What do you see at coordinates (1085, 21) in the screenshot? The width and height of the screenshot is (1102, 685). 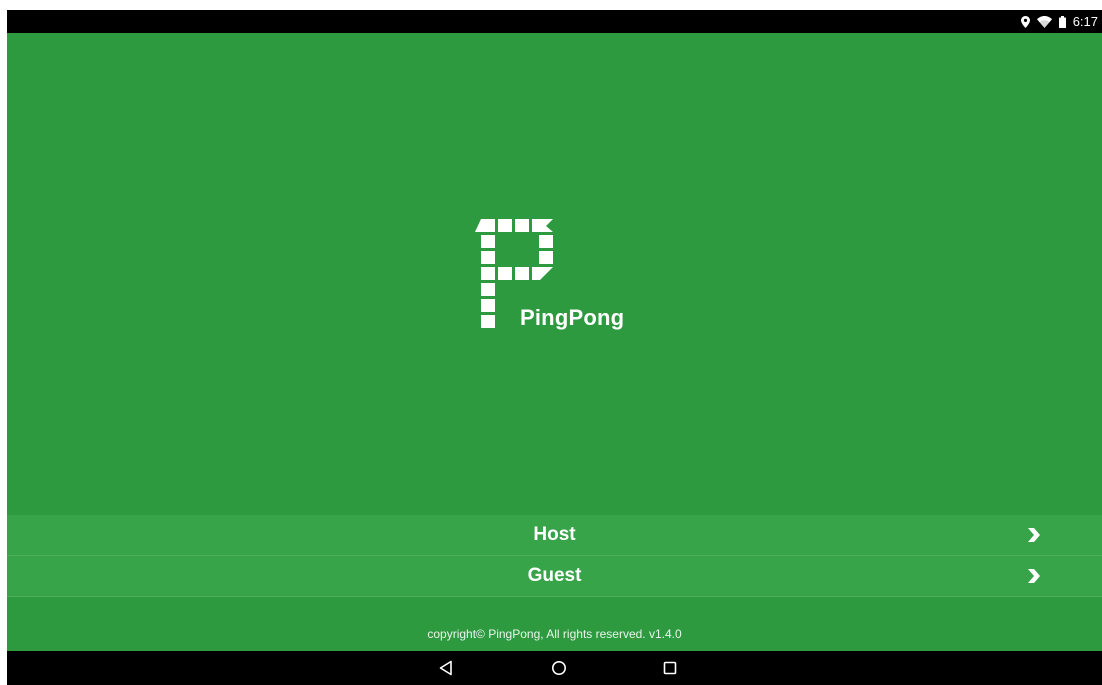 I see `status-time: 6:17` at bounding box center [1085, 21].